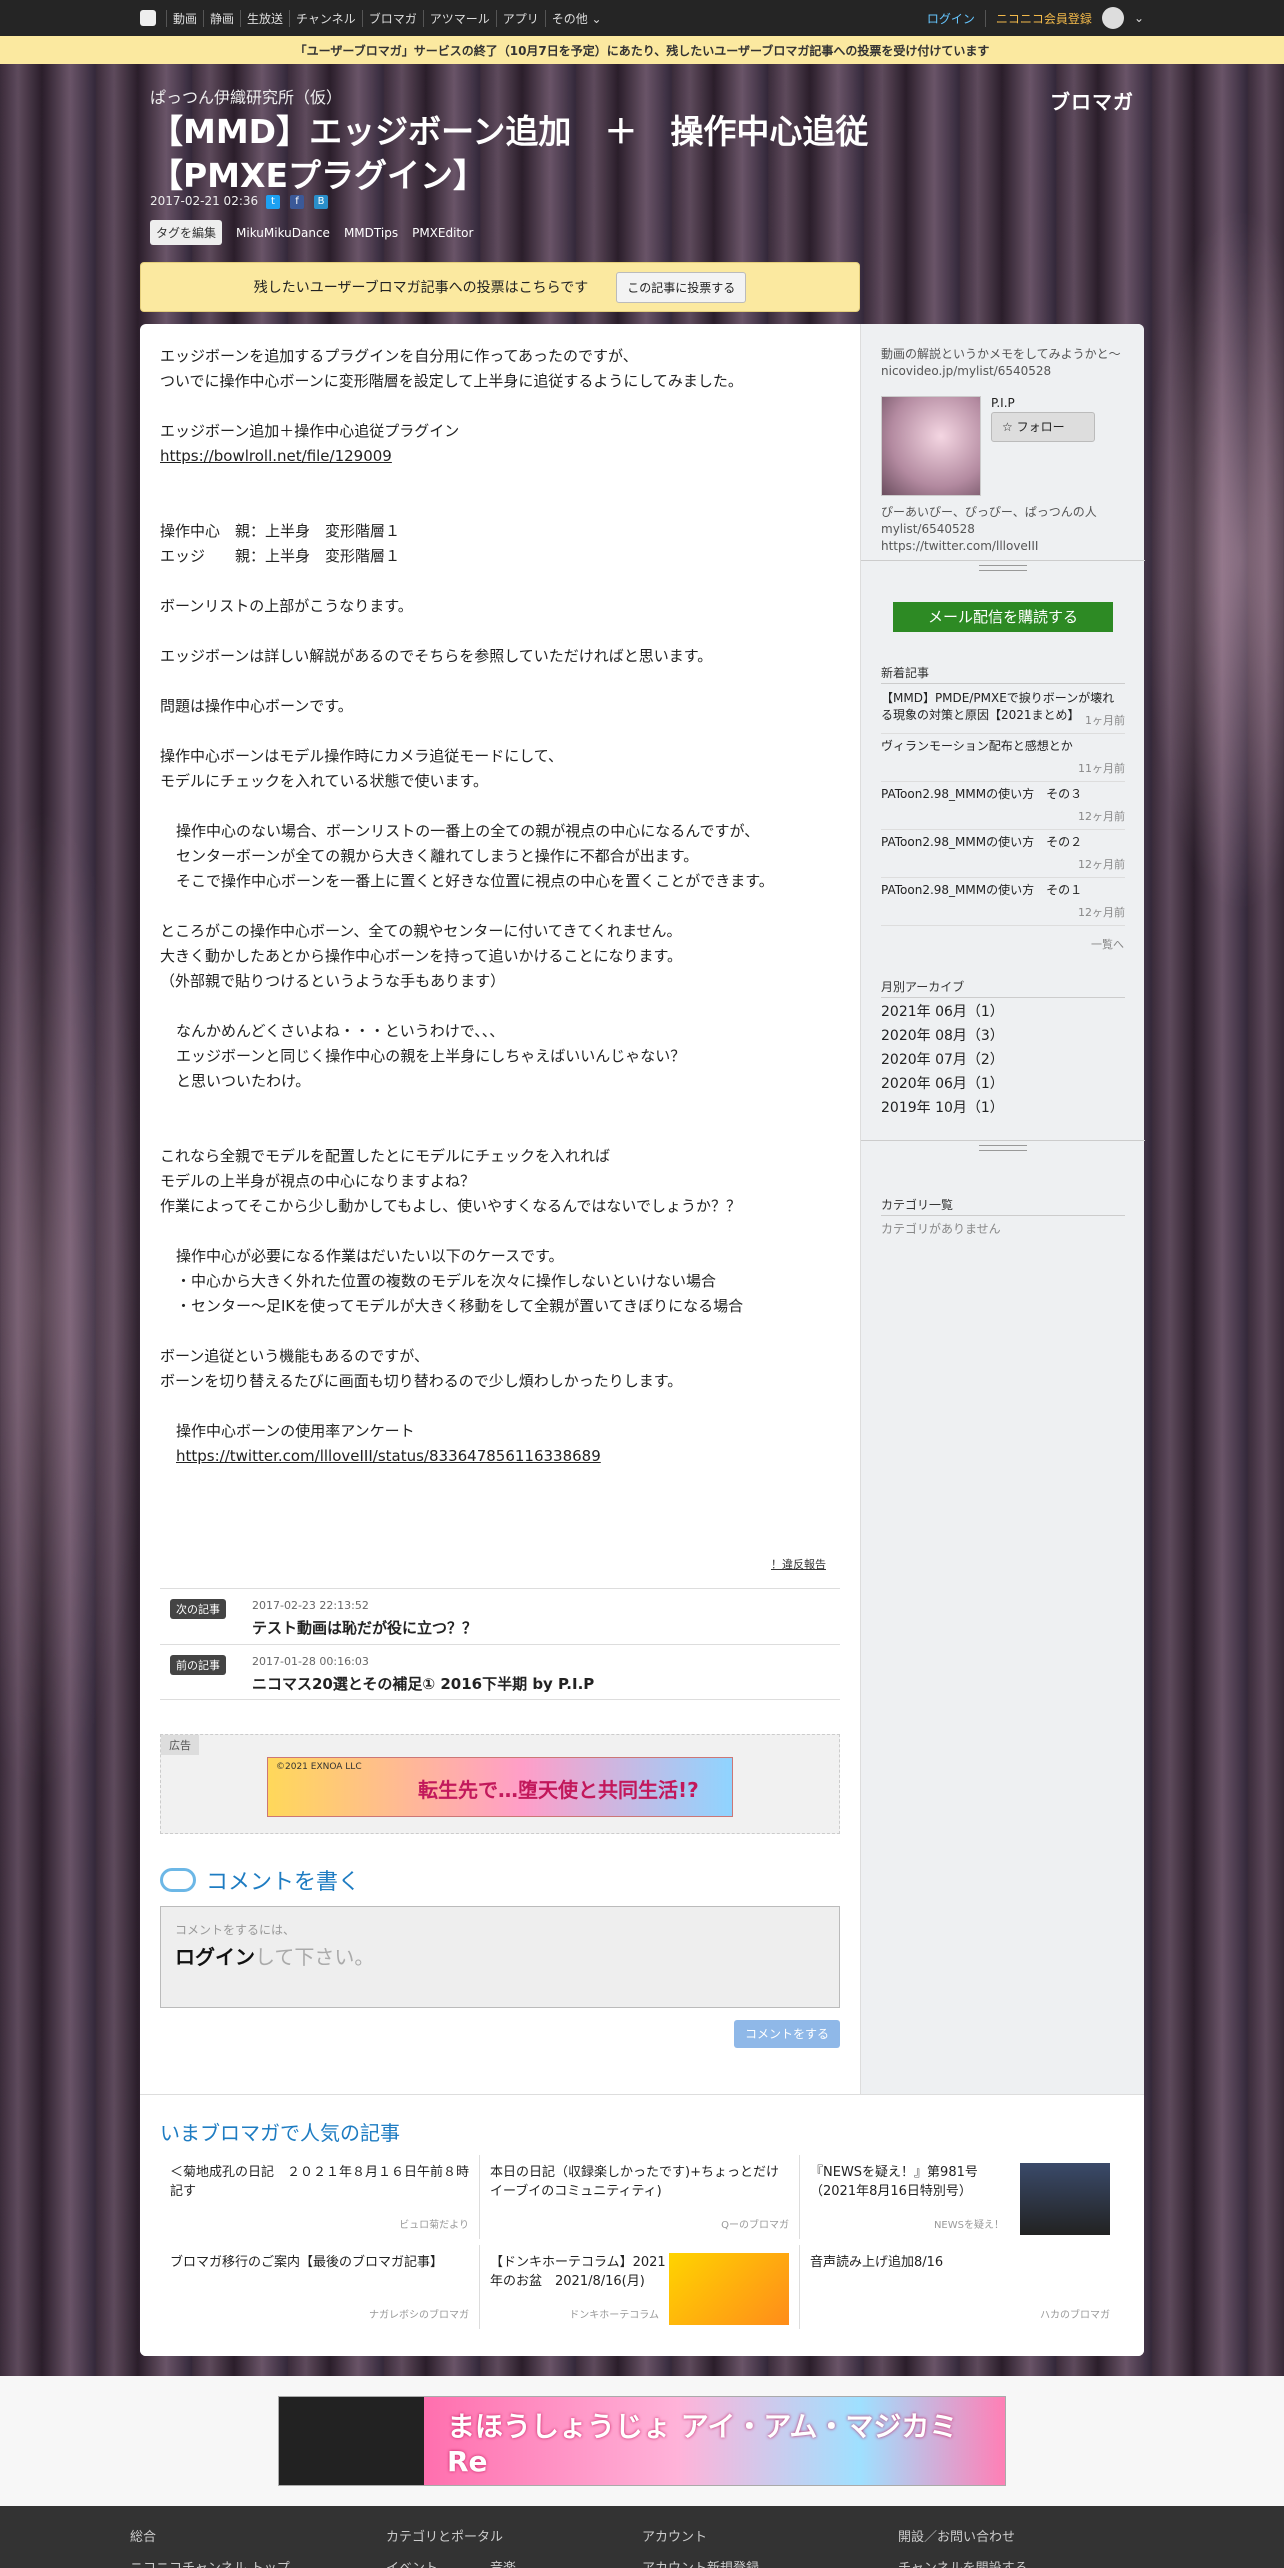 The image size is (1284, 2568). What do you see at coordinates (1107, 944) in the screenshot?
I see `more-link: 一覧へ` at bounding box center [1107, 944].